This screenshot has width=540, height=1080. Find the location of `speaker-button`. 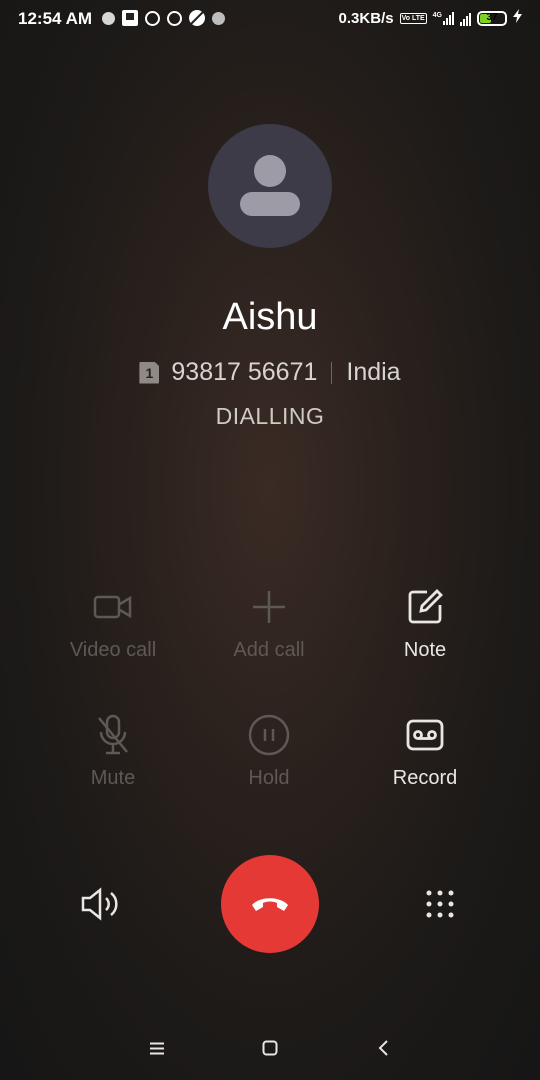

speaker-button is located at coordinates (101, 904).